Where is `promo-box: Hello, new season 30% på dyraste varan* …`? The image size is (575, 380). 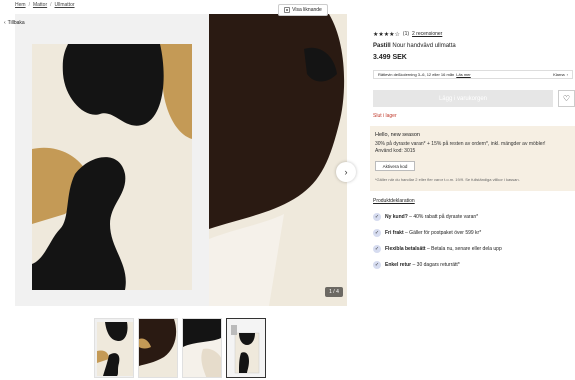
promo-box: Hello, new season 30% på dyraste varan* … is located at coordinates (472, 158).